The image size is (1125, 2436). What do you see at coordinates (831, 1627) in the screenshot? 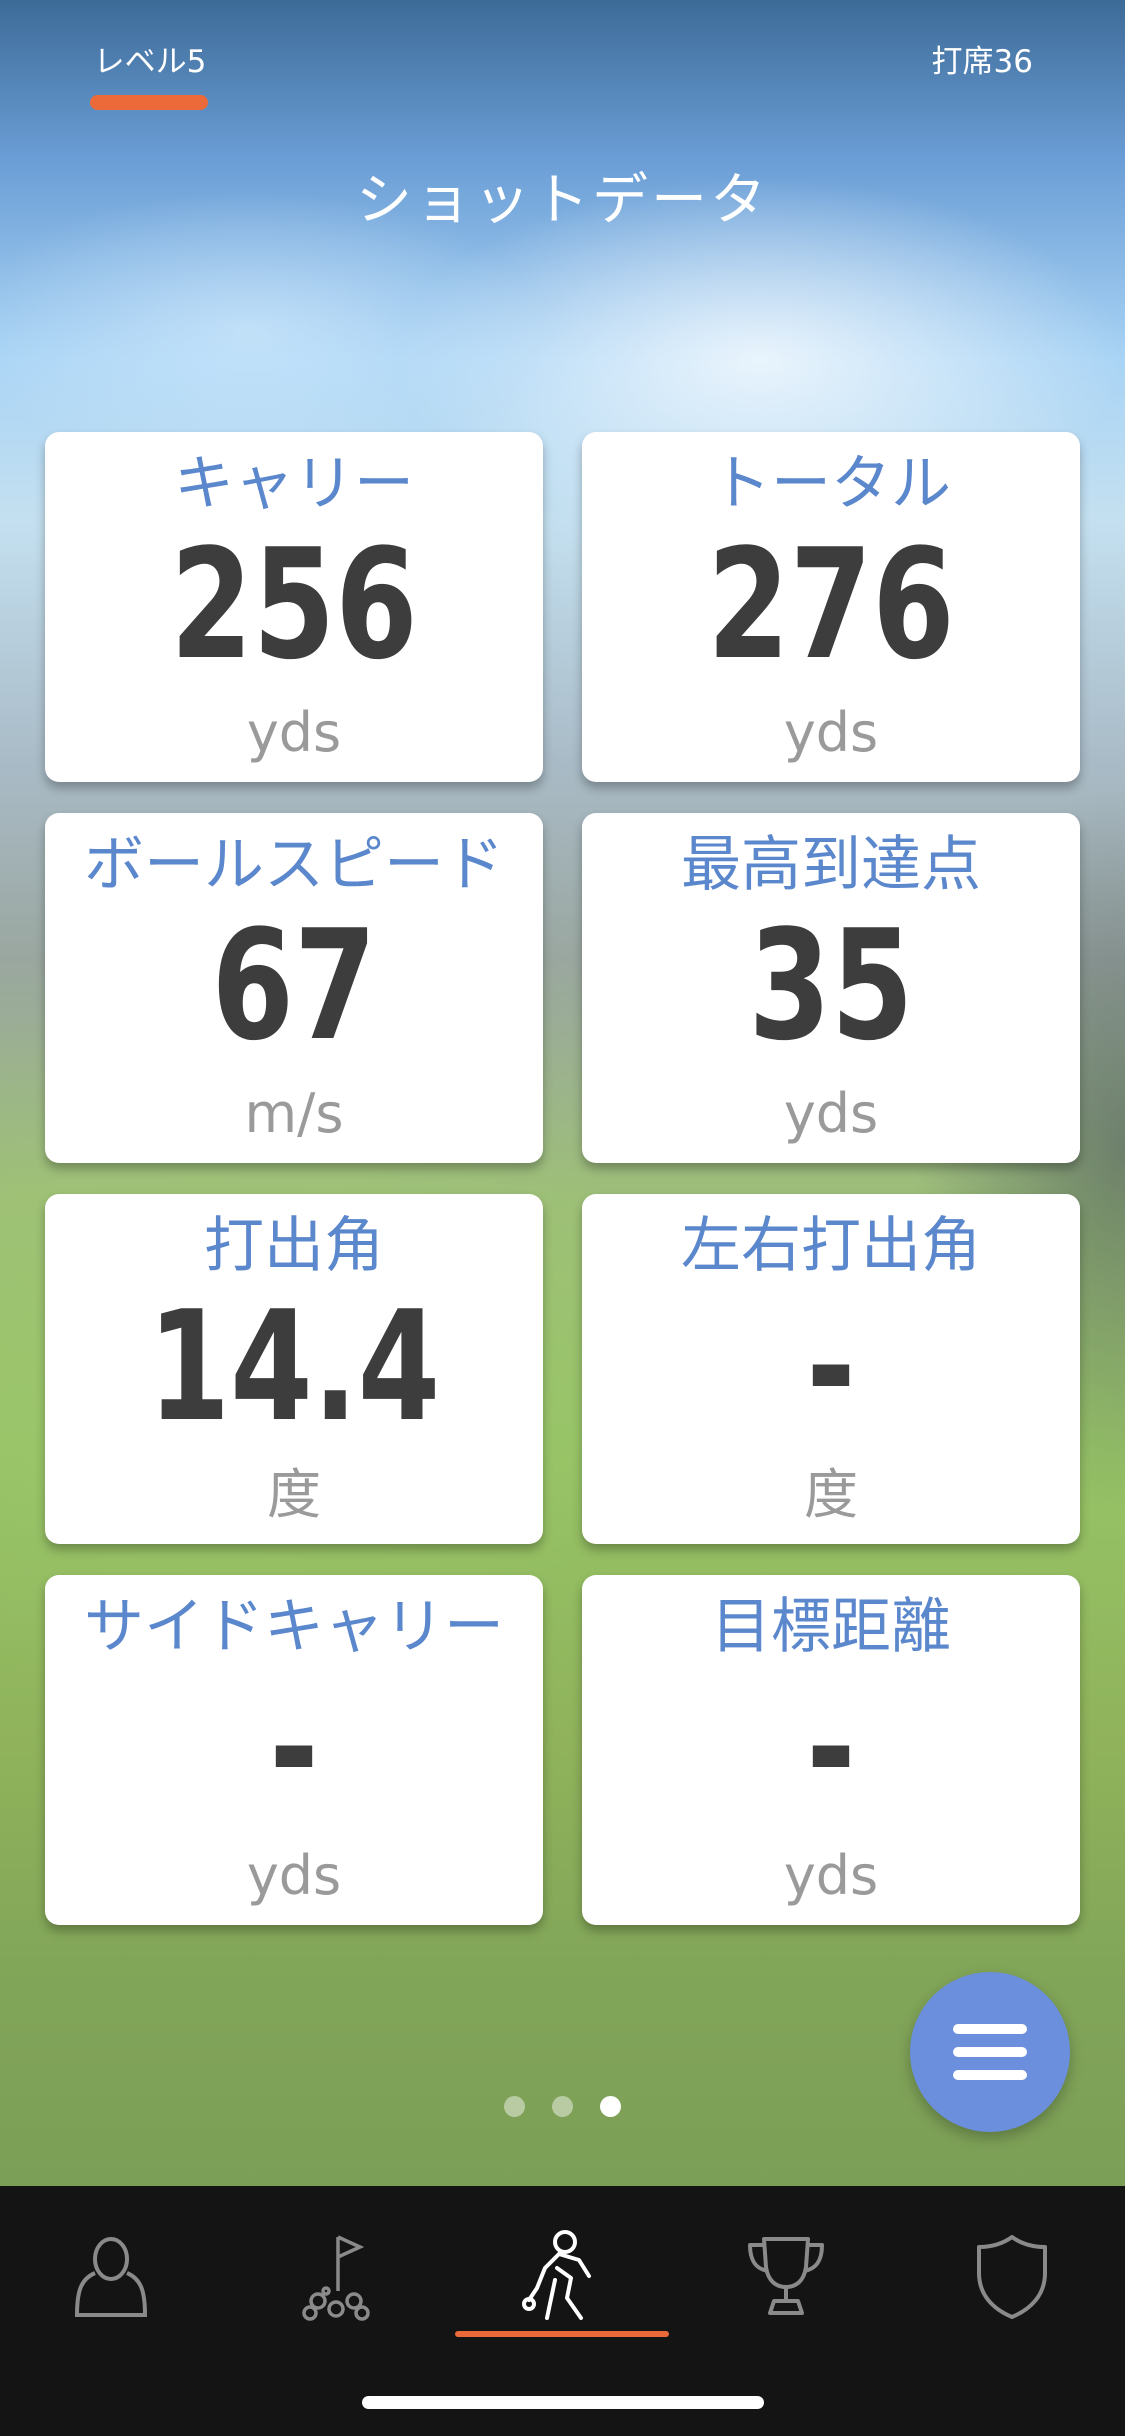
I see `card-label: 目標距離` at bounding box center [831, 1627].